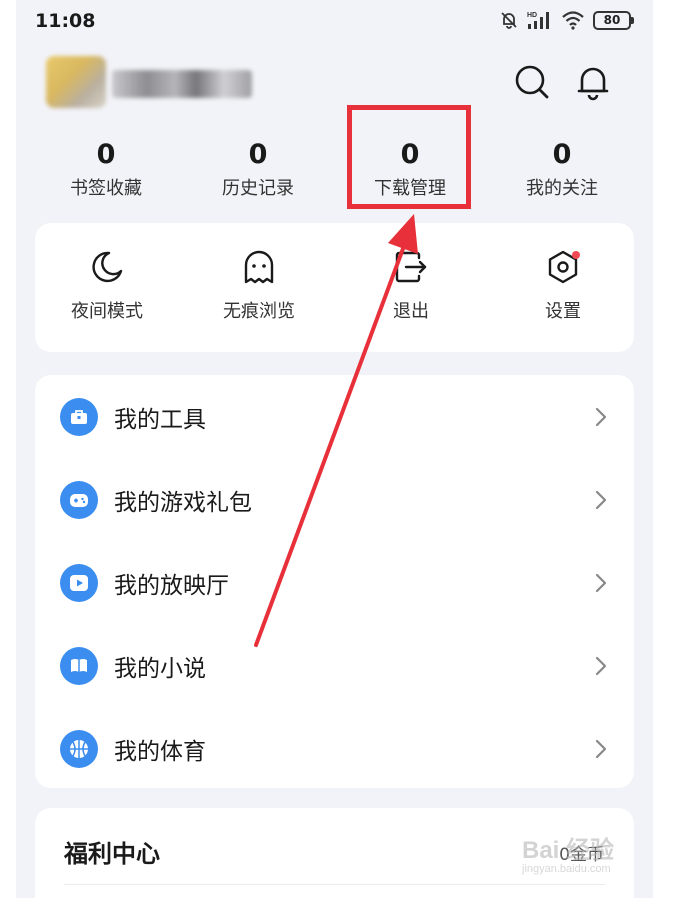 The width and height of the screenshot is (687, 898). I want to click on menu-item-game-gifts: 我的游戏礼包, so click(334, 499).